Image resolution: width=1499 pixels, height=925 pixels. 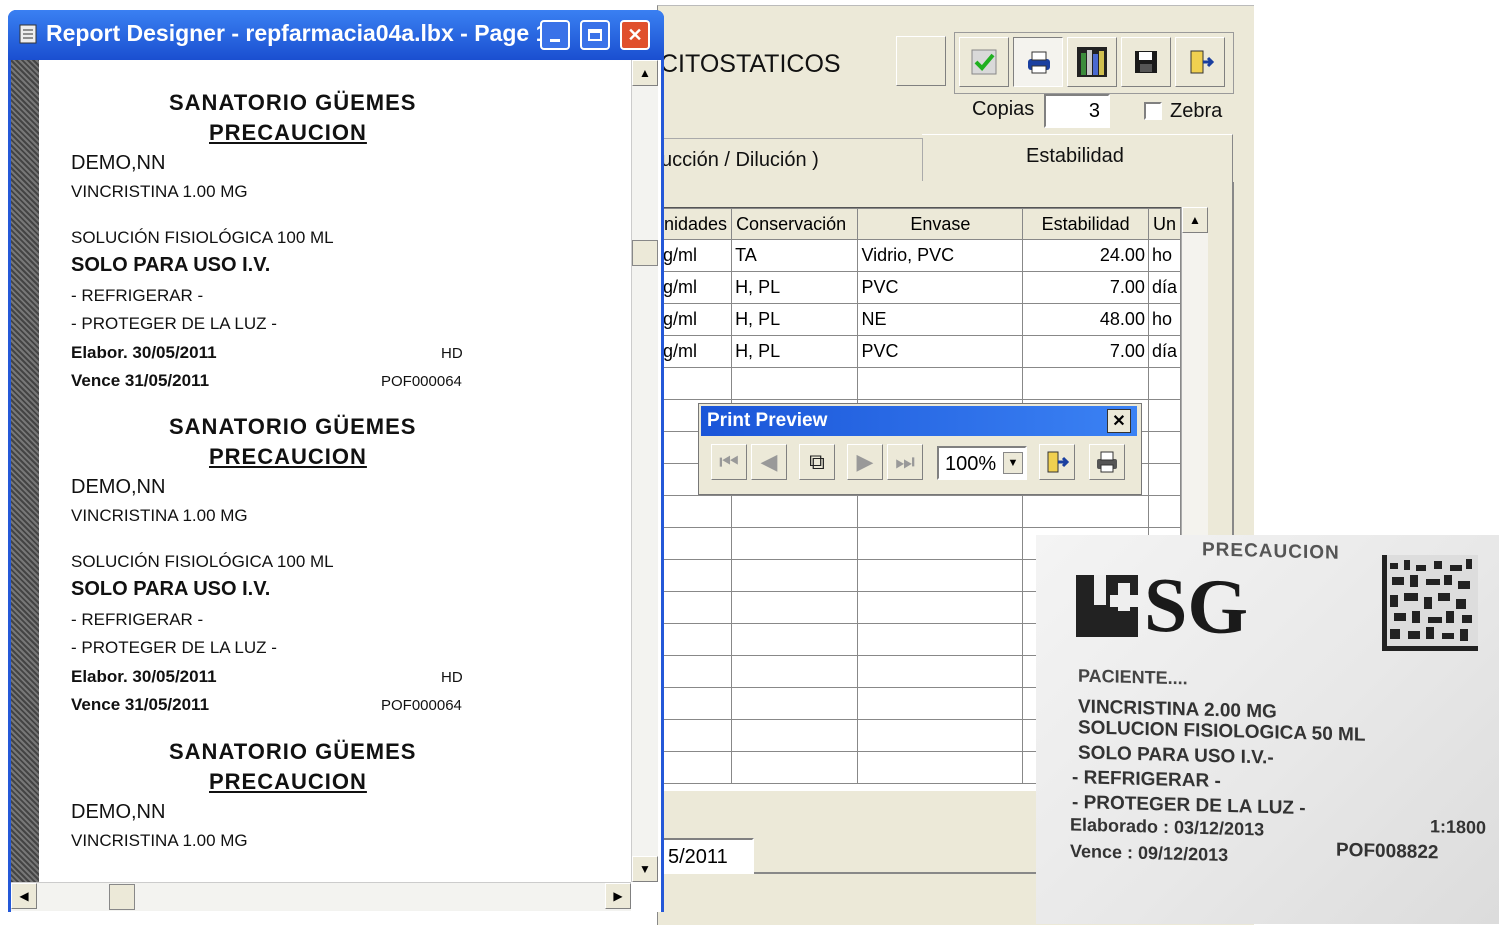 What do you see at coordinates (905, 462) in the screenshot?
I see `last-page-icon: ⏭` at bounding box center [905, 462].